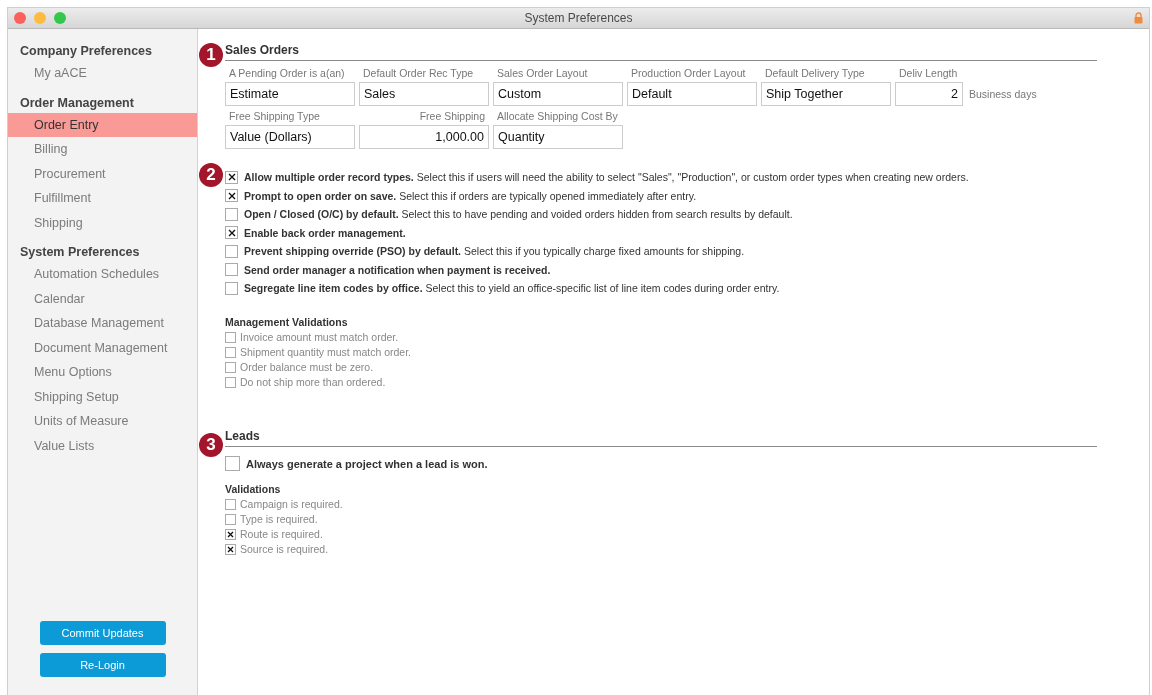 The height and width of the screenshot is (695, 1152). I want to click on padlock-icon, so click(1138, 18).